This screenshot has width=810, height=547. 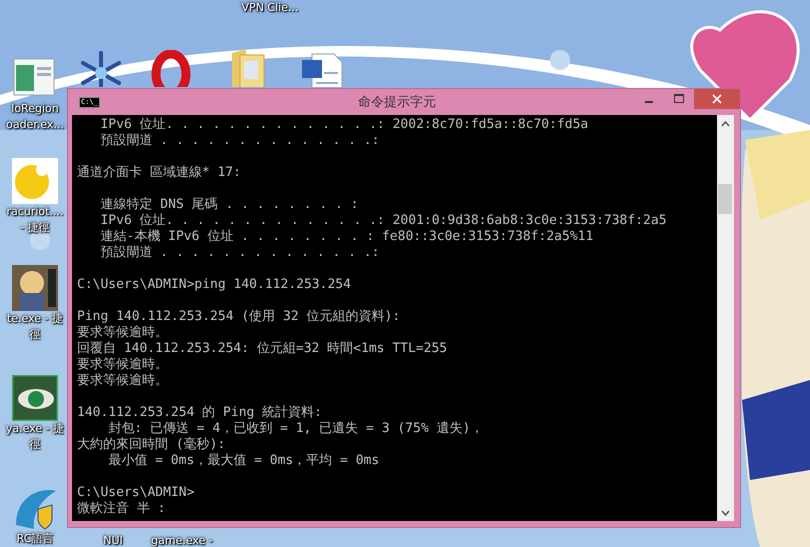 What do you see at coordinates (200, 413) in the screenshot?
I see `console-line: 140.112.253.254 的 Ping 統計資料:` at bounding box center [200, 413].